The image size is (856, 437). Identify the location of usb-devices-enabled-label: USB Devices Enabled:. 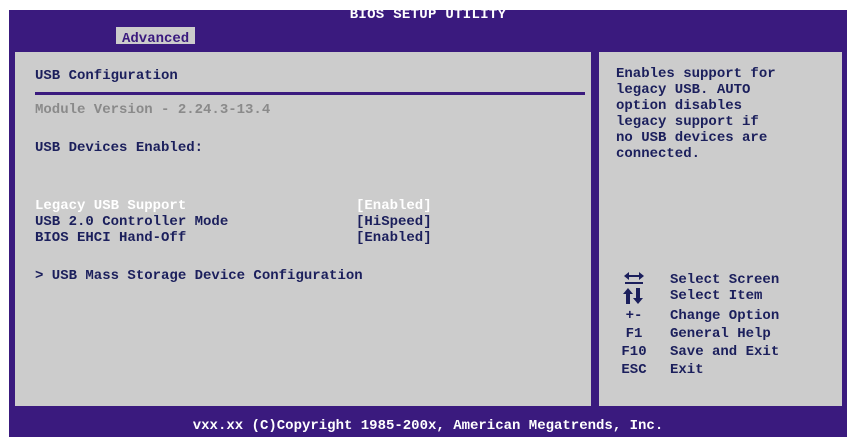
(119, 148).